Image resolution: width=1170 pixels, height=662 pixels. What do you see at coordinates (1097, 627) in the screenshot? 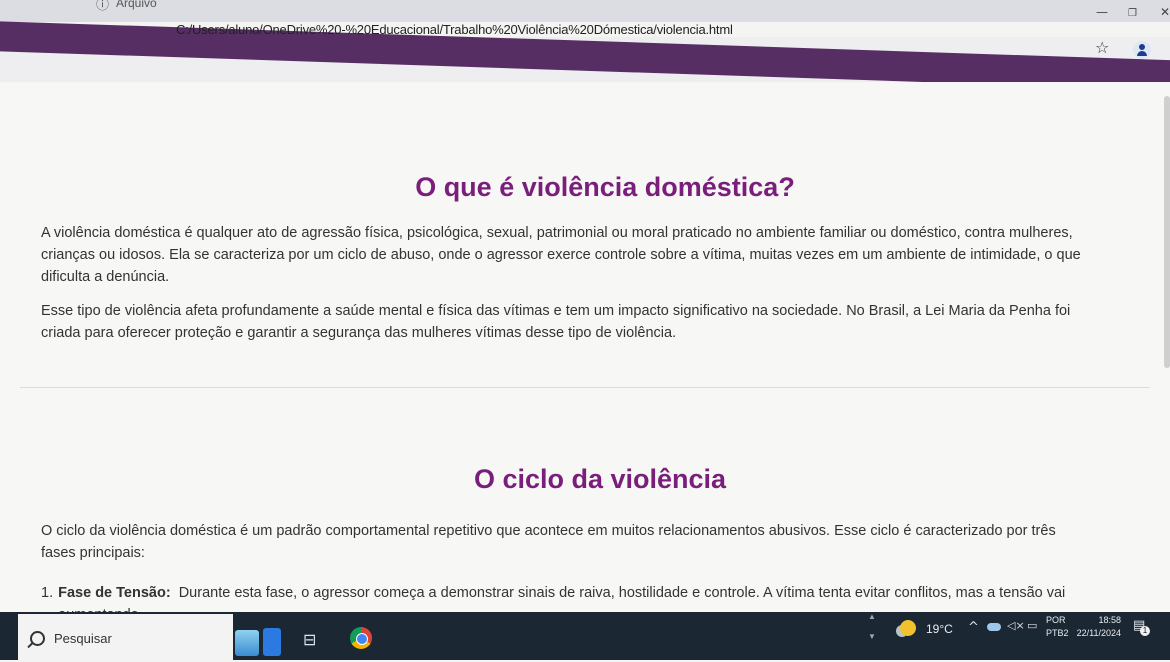
I see `clock: 18:58 22/11/2024` at bounding box center [1097, 627].